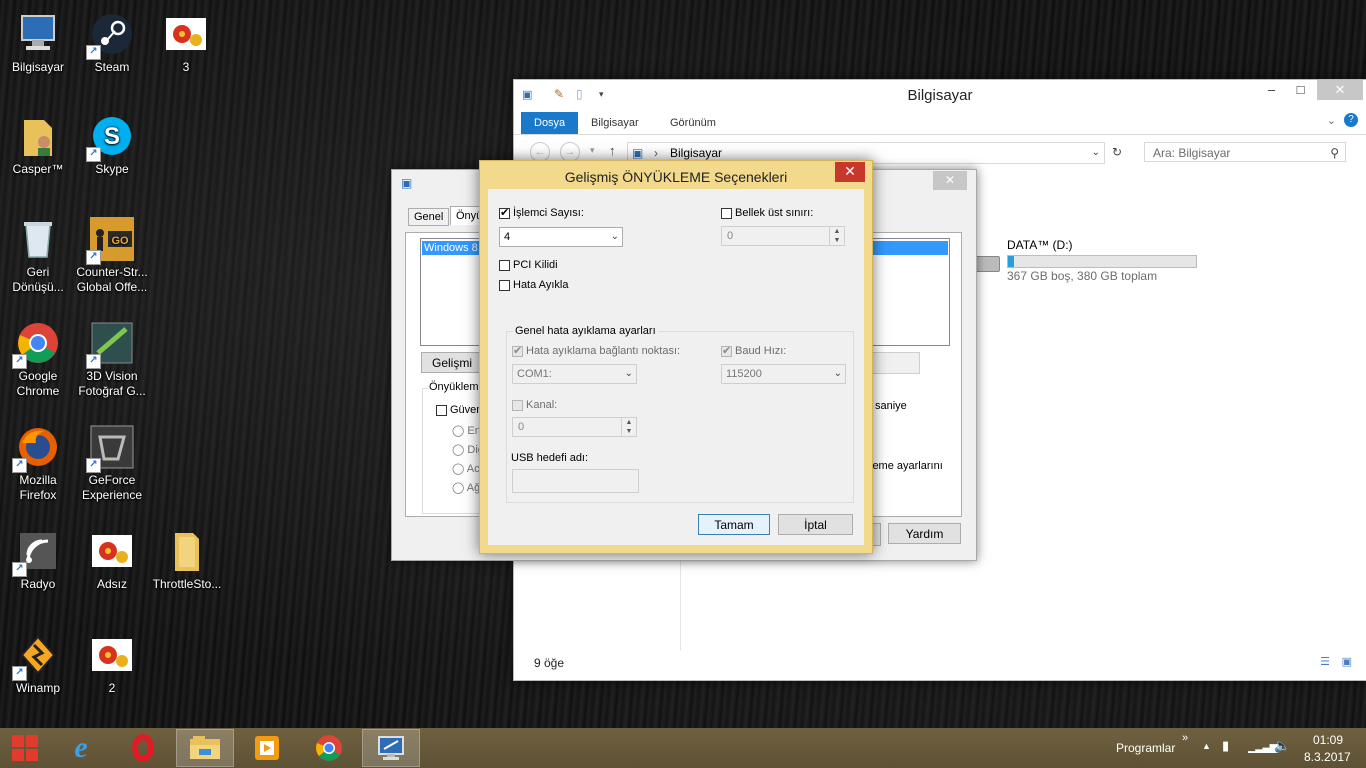  Describe the element at coordinates (25, 748) in the screenshot. I see `start-button` at that location.